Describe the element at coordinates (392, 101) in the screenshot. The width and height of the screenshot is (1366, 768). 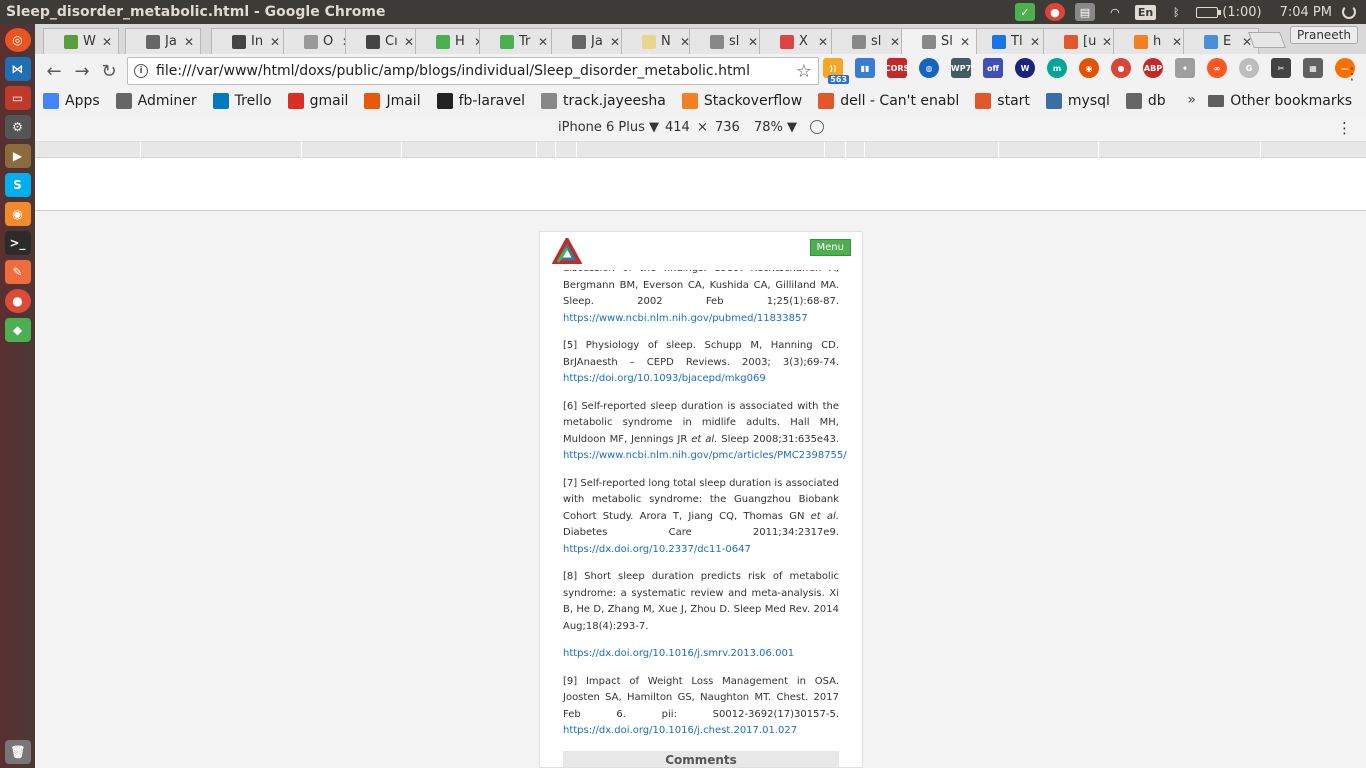
I see `bookmark-item: Jmail` at that location.